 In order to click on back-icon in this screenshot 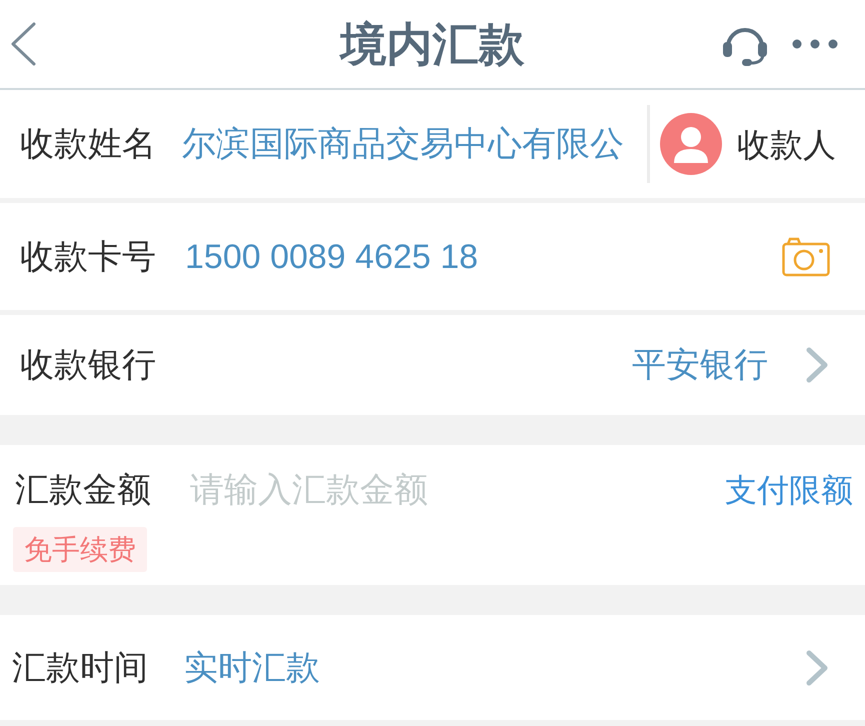, I will do `click(23, 44)`.